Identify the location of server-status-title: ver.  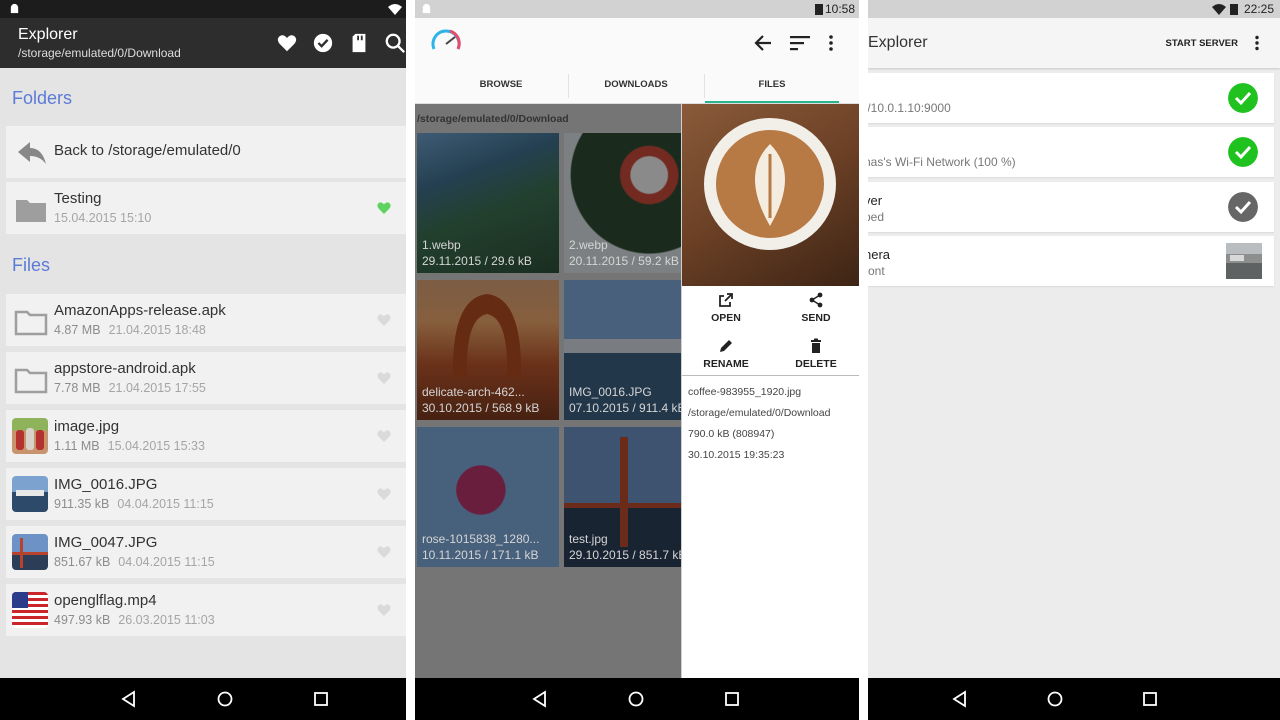
(875, 200).